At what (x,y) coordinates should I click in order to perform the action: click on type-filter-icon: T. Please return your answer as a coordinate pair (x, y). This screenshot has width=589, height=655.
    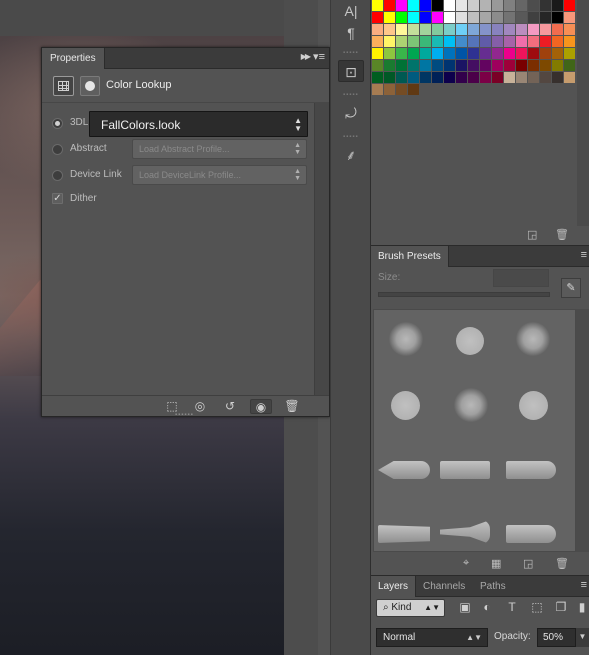
    Looking at the image, I should click on (512, 607).